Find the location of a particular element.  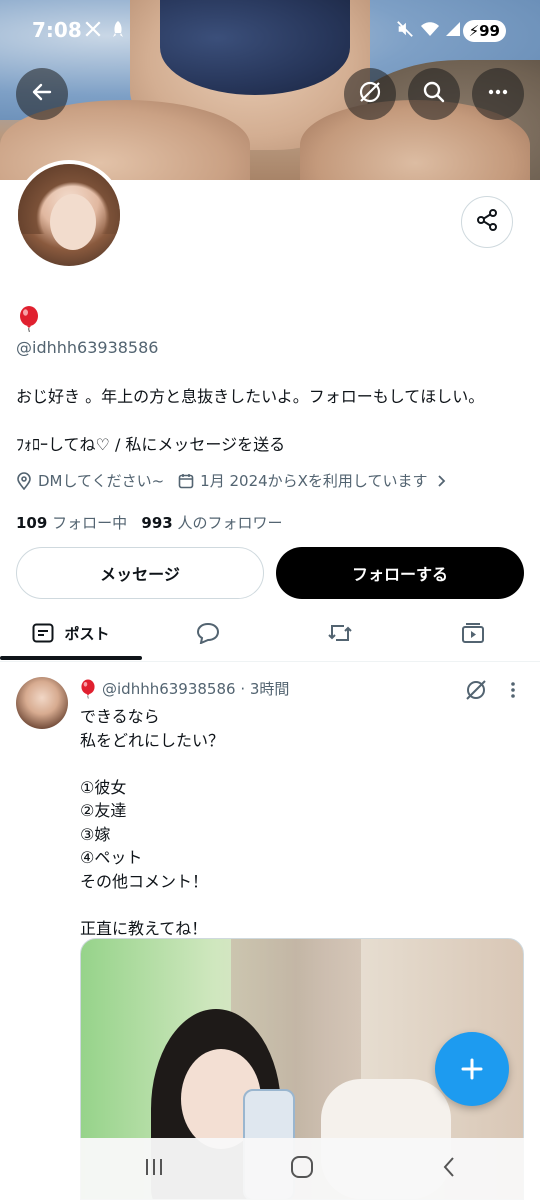

followers-label: 人のフォロワー is located at coordinates (230, 523).